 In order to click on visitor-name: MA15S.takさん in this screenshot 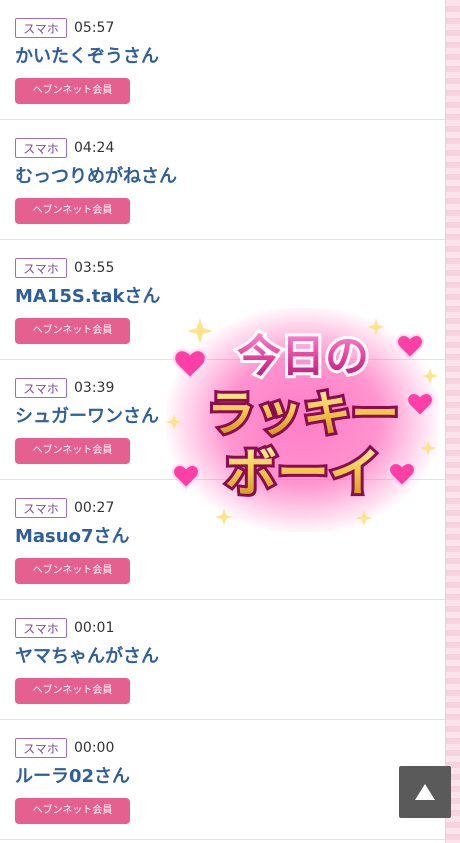, I will do `click(87, 297)`.